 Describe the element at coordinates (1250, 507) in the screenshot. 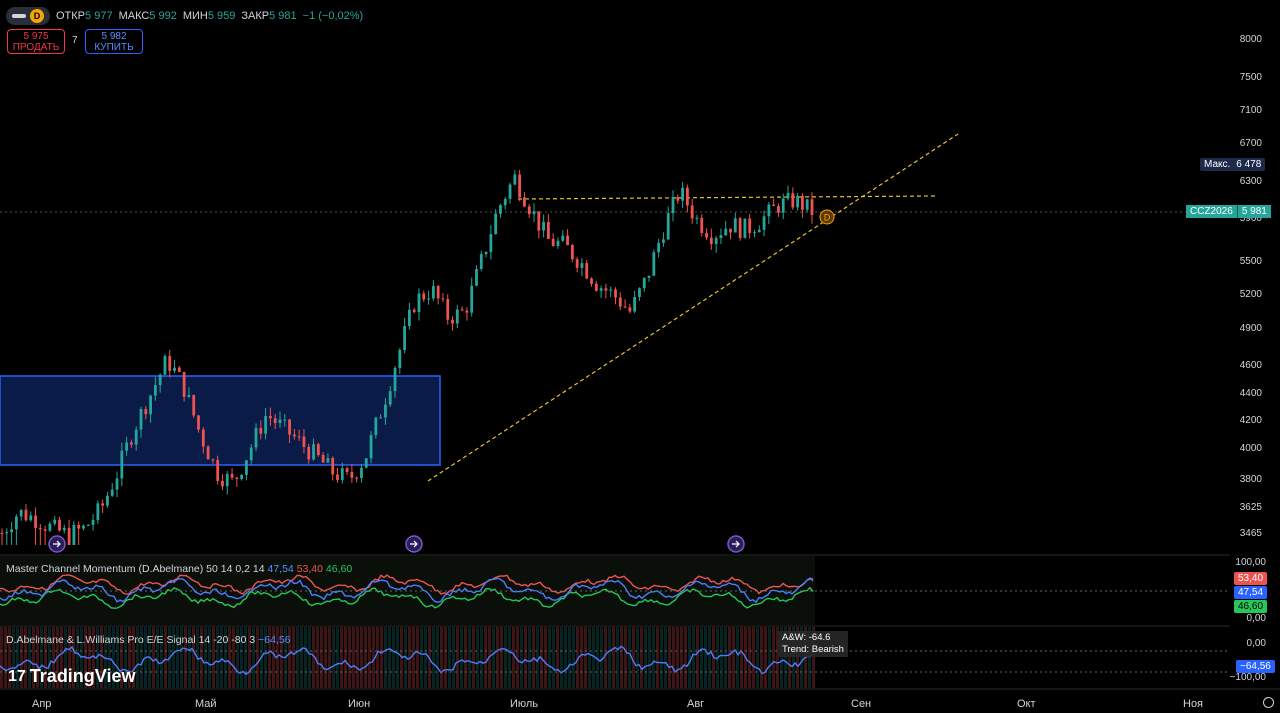

I see `price-axis-label: 3625` at that location.